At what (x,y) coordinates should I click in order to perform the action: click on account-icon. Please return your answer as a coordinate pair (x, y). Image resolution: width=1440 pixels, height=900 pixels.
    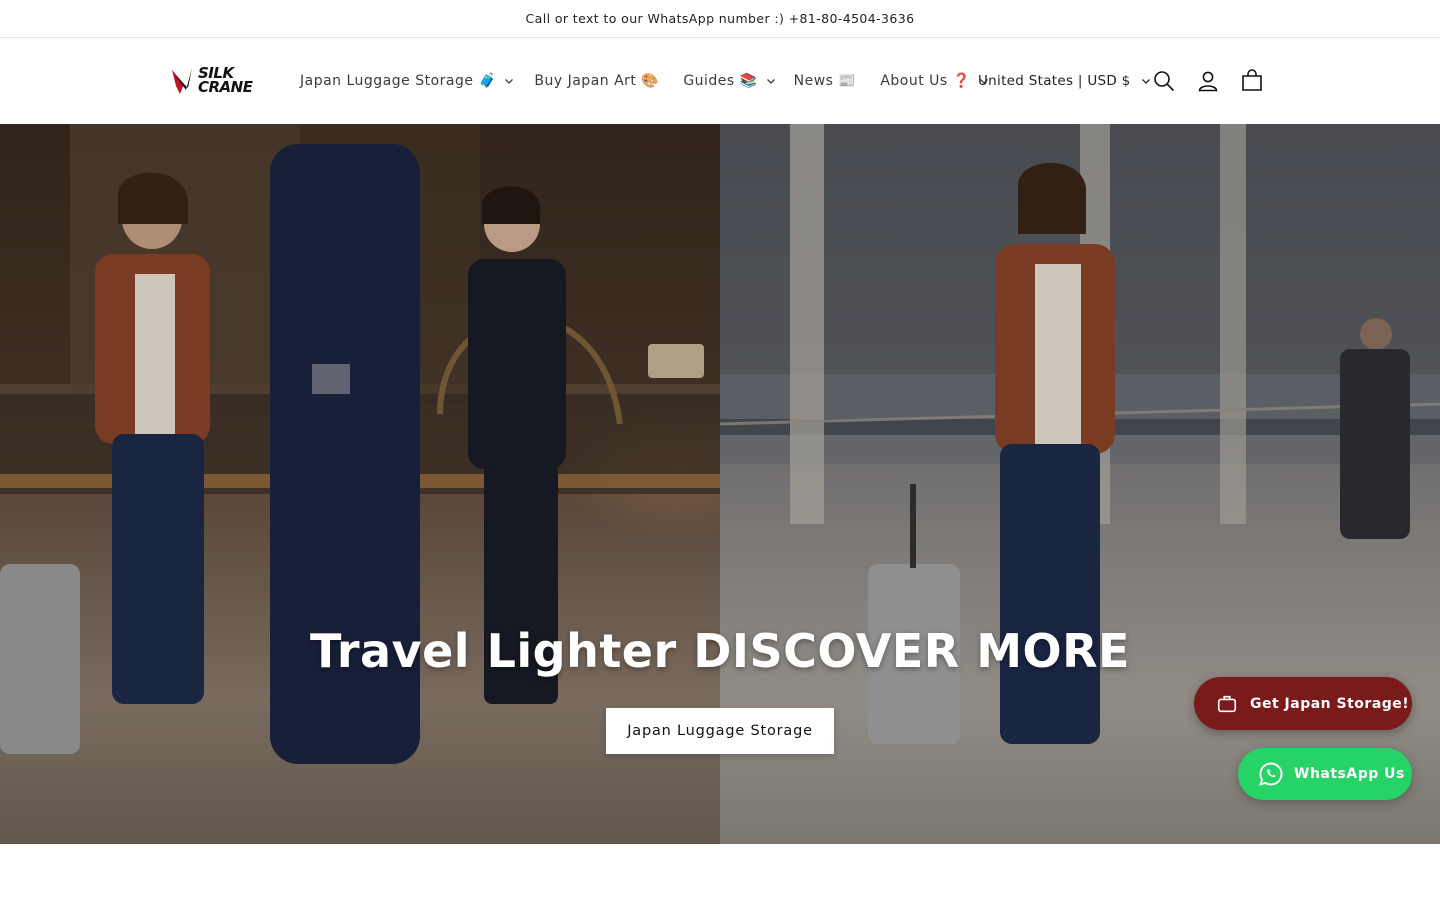
    Looking at the image, I should click on (1208, 81).